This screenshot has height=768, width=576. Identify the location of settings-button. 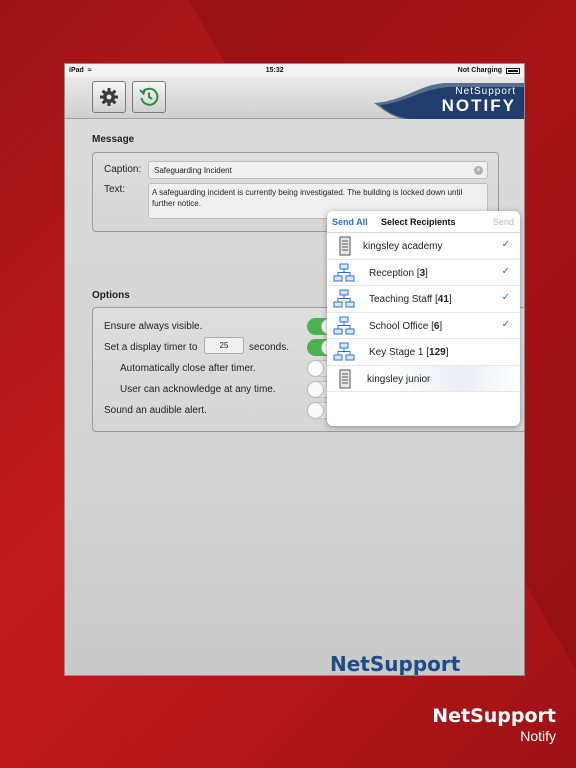
(109, 97).